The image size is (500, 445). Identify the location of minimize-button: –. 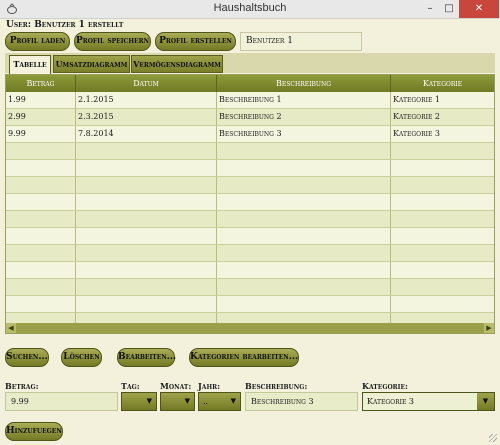
(430, 9).